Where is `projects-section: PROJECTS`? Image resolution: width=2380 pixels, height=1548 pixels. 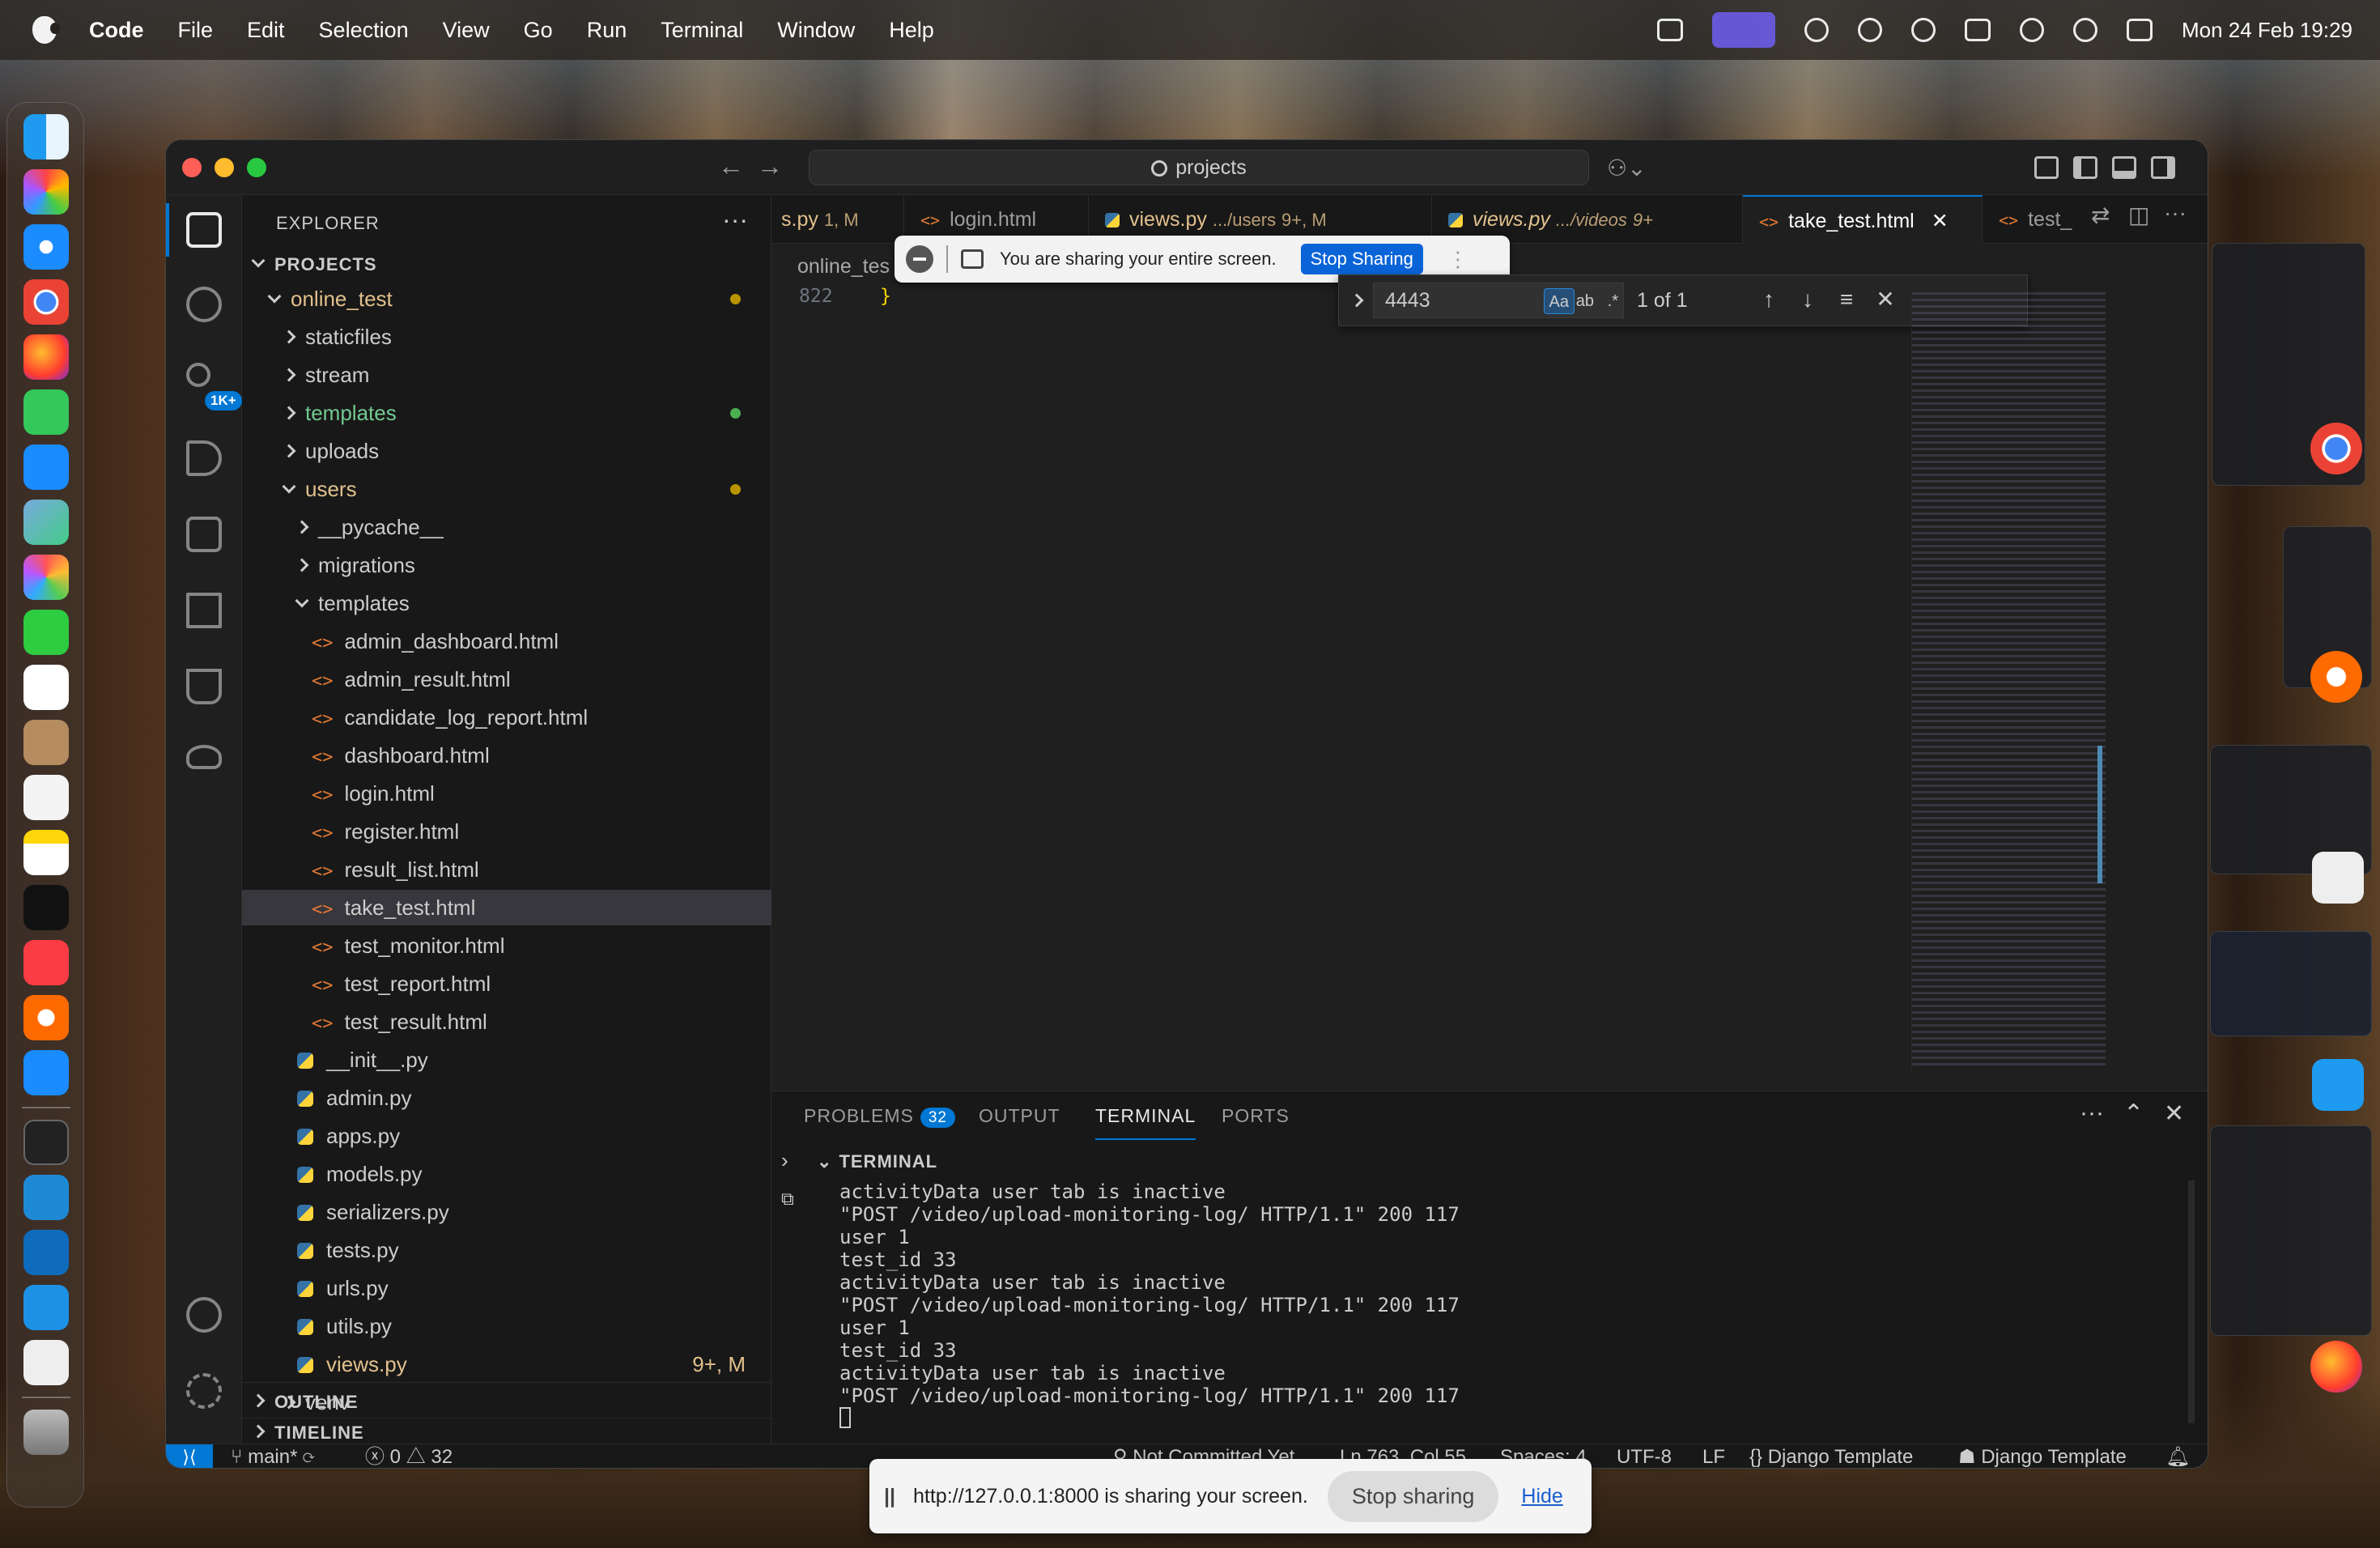
projects-section: PROJECTS is located at coordinates (507, 263).